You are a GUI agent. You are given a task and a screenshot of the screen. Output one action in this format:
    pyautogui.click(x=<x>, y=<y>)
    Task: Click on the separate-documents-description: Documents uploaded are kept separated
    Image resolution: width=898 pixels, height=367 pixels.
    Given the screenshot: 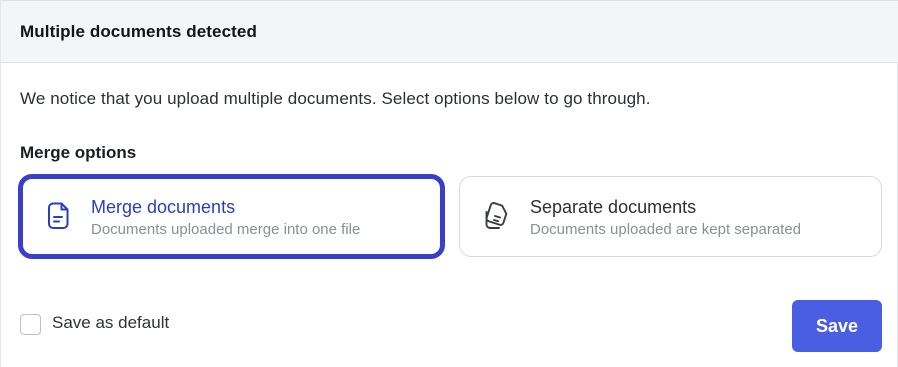 What is the action you would take?
    pyautogui.click(x=666, y=229)
    